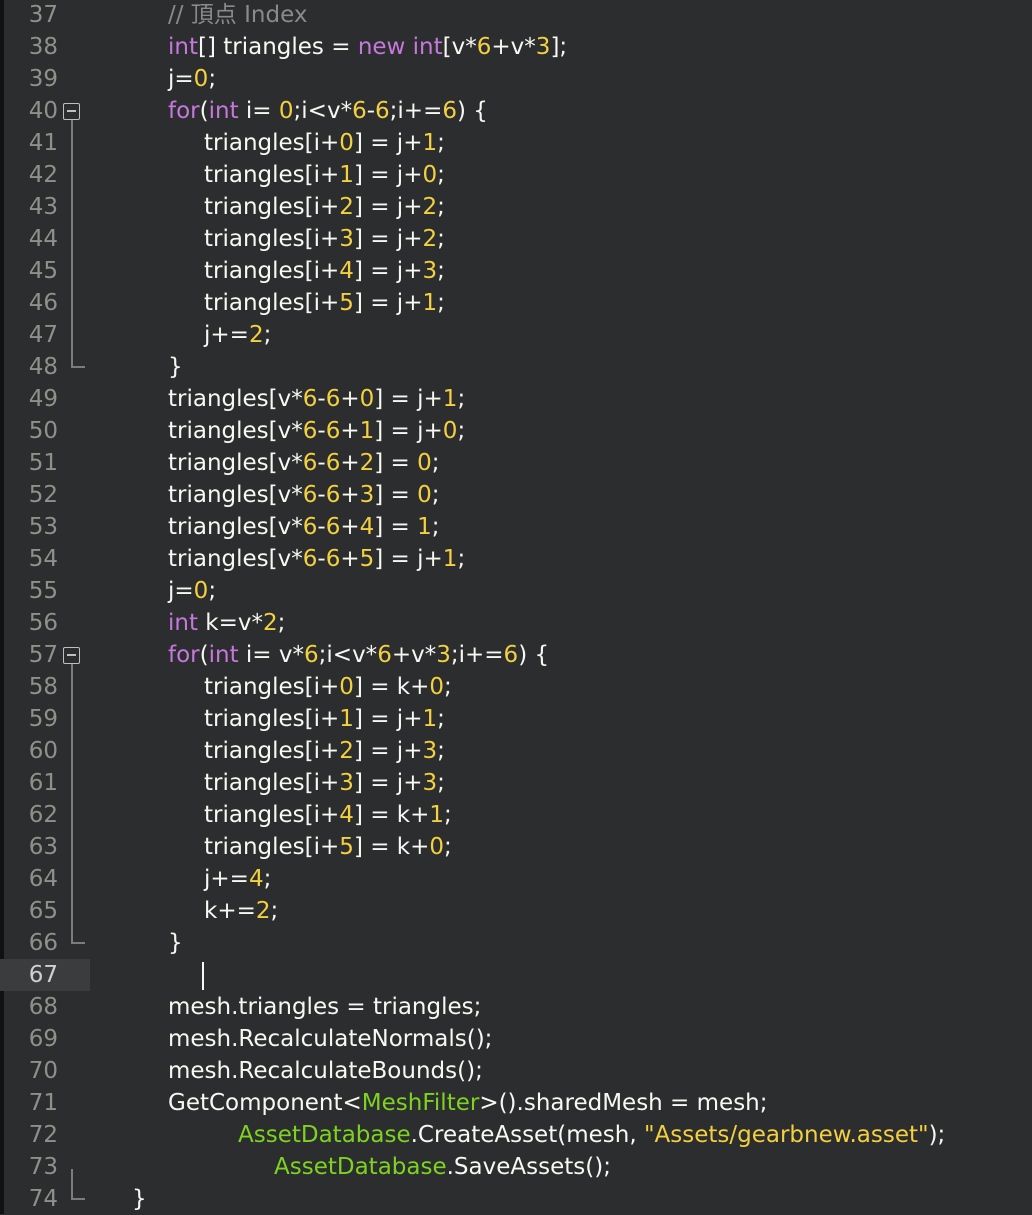  Describe the element at coordinates (516, 335) in the screenshot. I see `code-line: 47 j+=2;` at that location.